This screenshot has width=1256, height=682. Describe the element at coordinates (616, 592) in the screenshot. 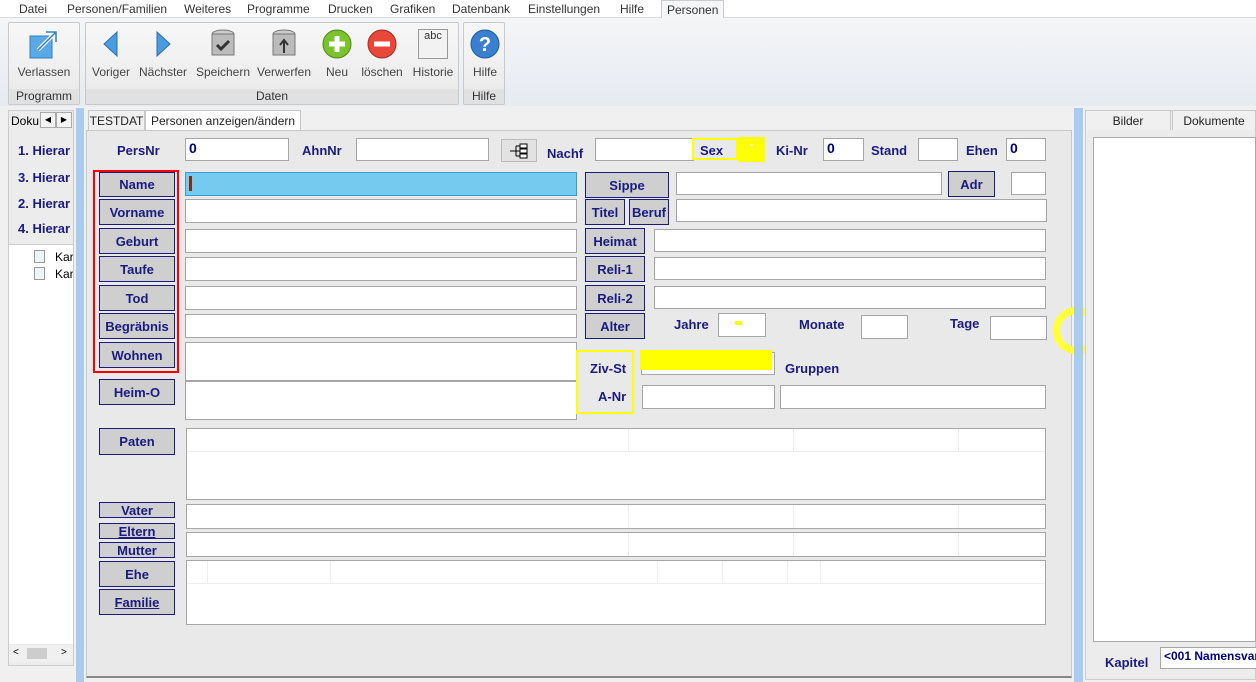

I see `ehe-grid` at that location.